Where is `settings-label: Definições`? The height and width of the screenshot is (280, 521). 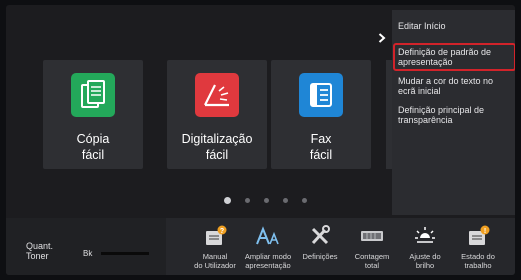
settings-label: Definições is located at coordinates (320, 256).